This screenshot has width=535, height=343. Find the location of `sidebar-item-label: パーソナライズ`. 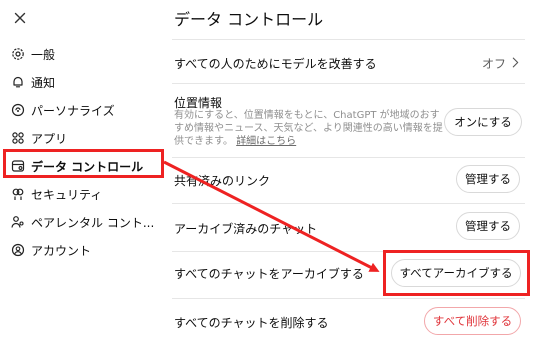

sidebar-item-label: パーソナライズ is located at coordinates (73, 110).